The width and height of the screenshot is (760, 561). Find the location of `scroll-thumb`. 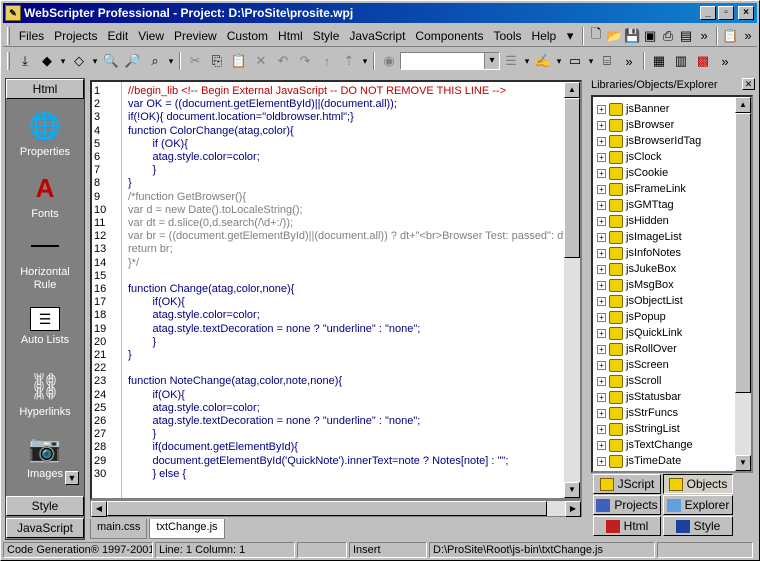

scroll-thumb is located at coordinates (572, 178).